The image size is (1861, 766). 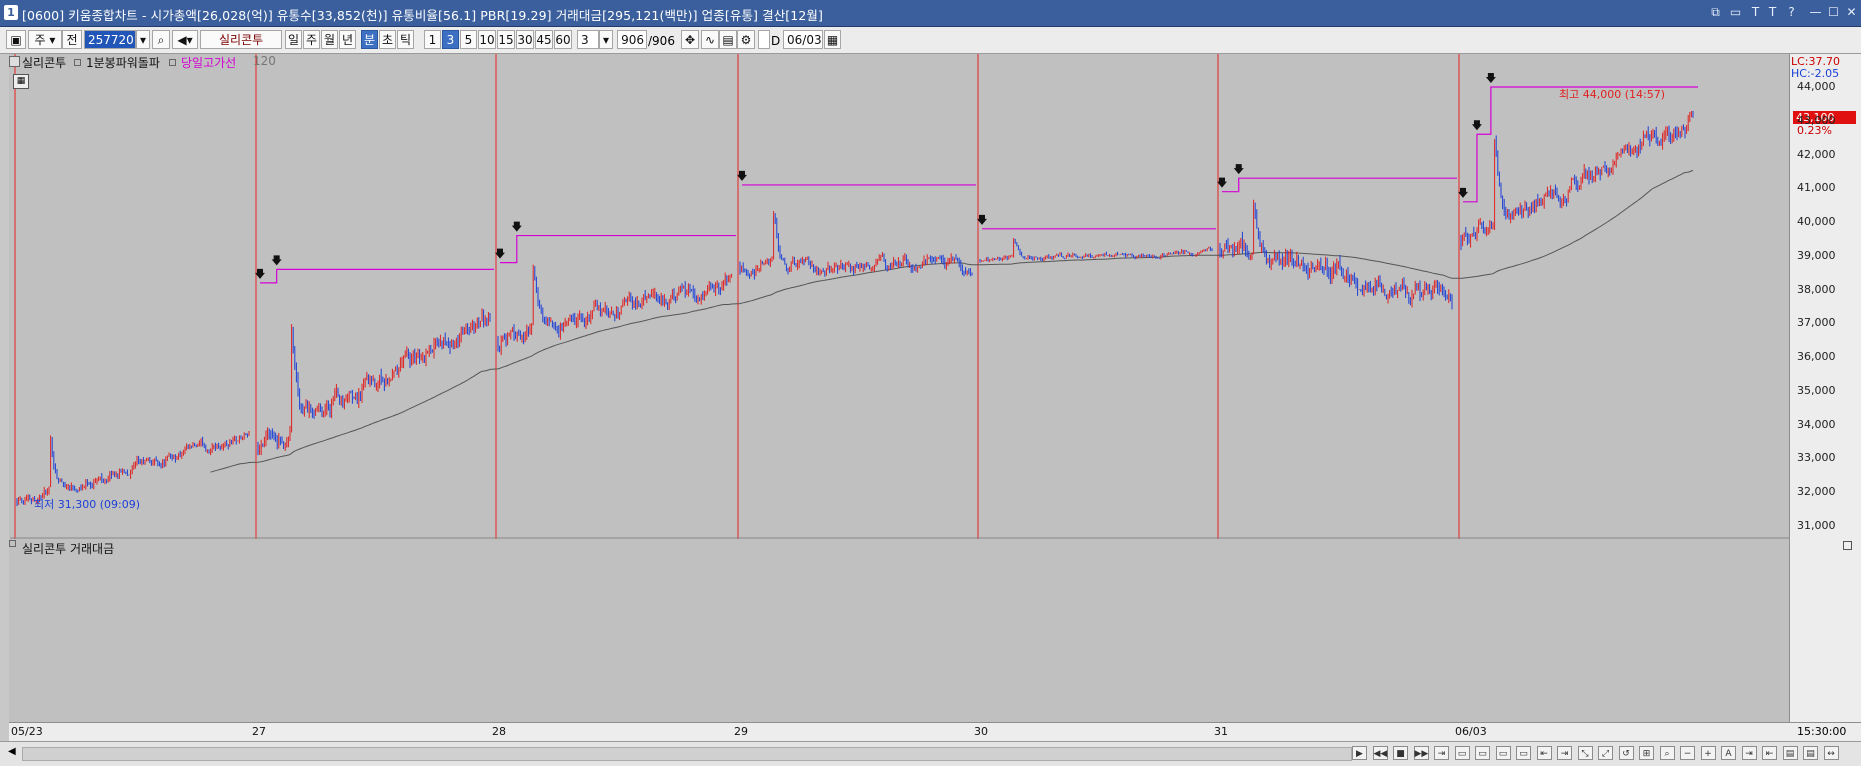 What do you see at coordinates (1816, 86) in the screenshot?
I see `price-tick-label: 44,000` at bounding box center [1816, 86].